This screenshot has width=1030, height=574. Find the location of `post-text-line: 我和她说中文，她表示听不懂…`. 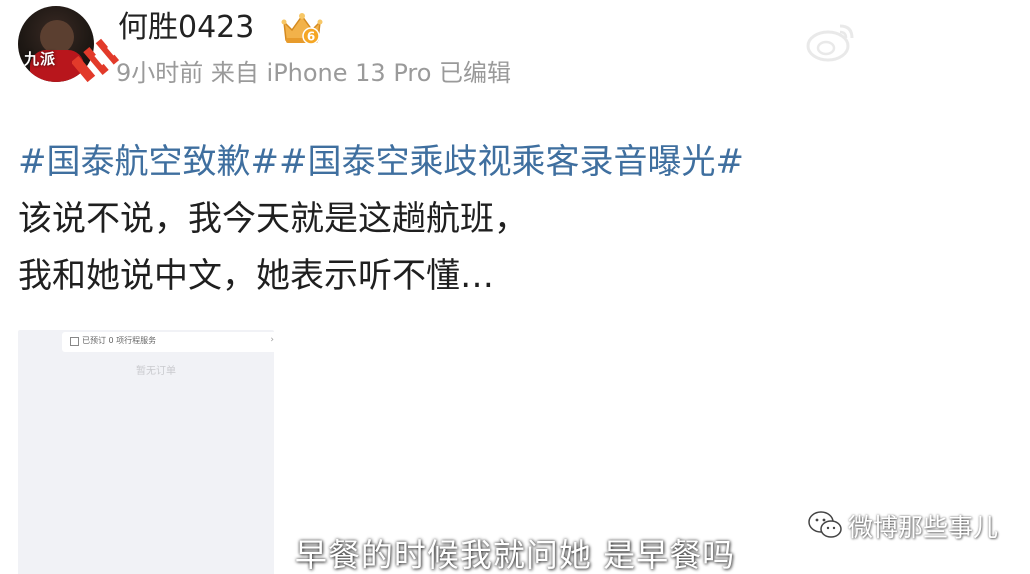

post-text-line: 我和她说中文，她表示听不懂… is located at coordinates (256, 276).